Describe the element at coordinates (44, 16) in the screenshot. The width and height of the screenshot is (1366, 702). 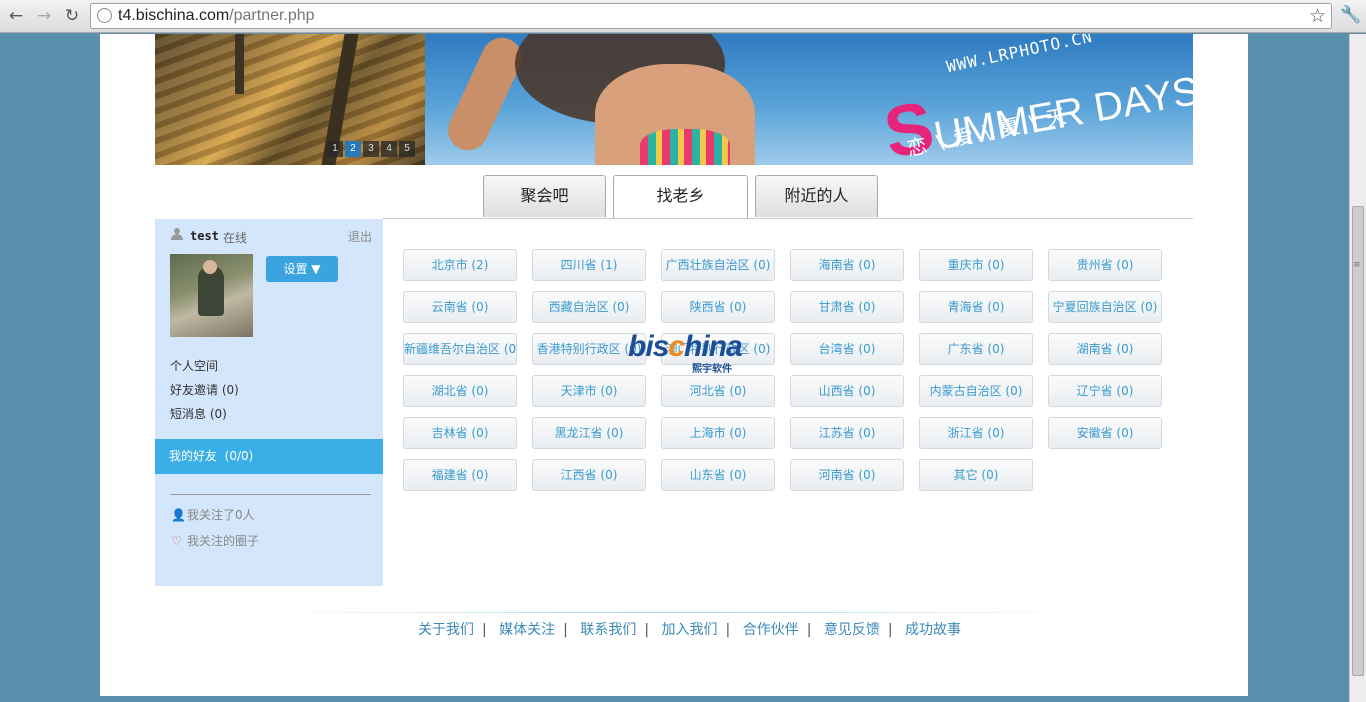
I see `forward-icon: →` at that location.